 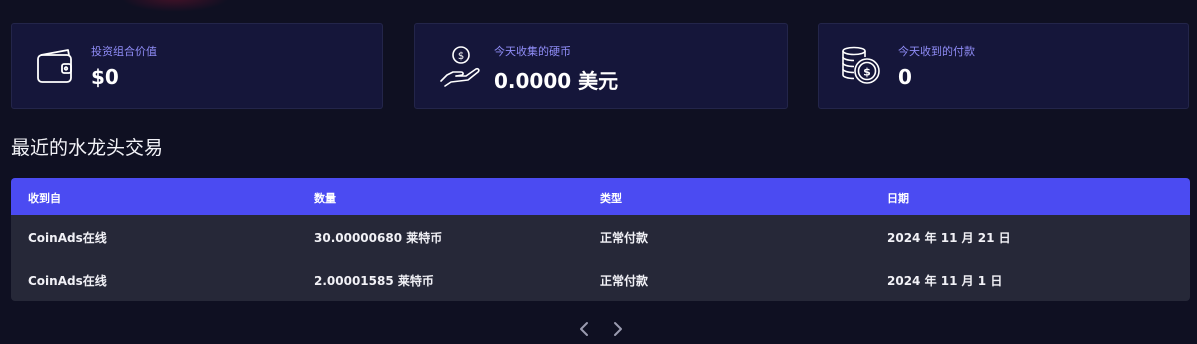 I want to click on payments-received-card: $ 今天收到的付款 0, so click(x=1003, y=66).